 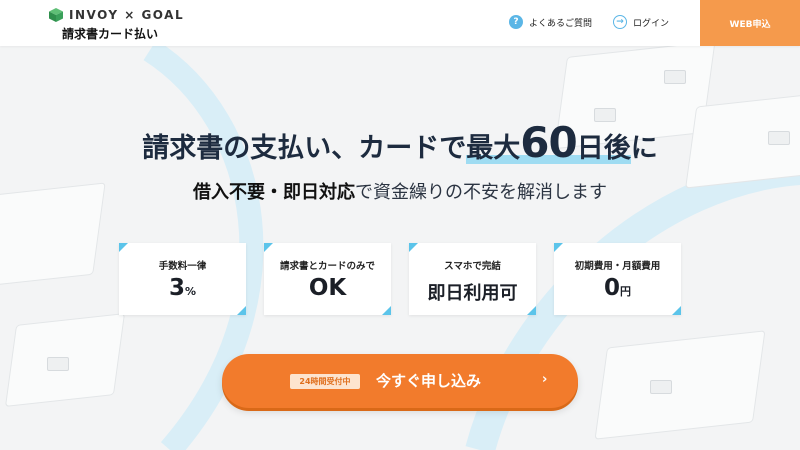 I want to click on hero-subheadline: 借入不要・即日対応で資金繰りの不安を解消します, so click(x=400, y=191).